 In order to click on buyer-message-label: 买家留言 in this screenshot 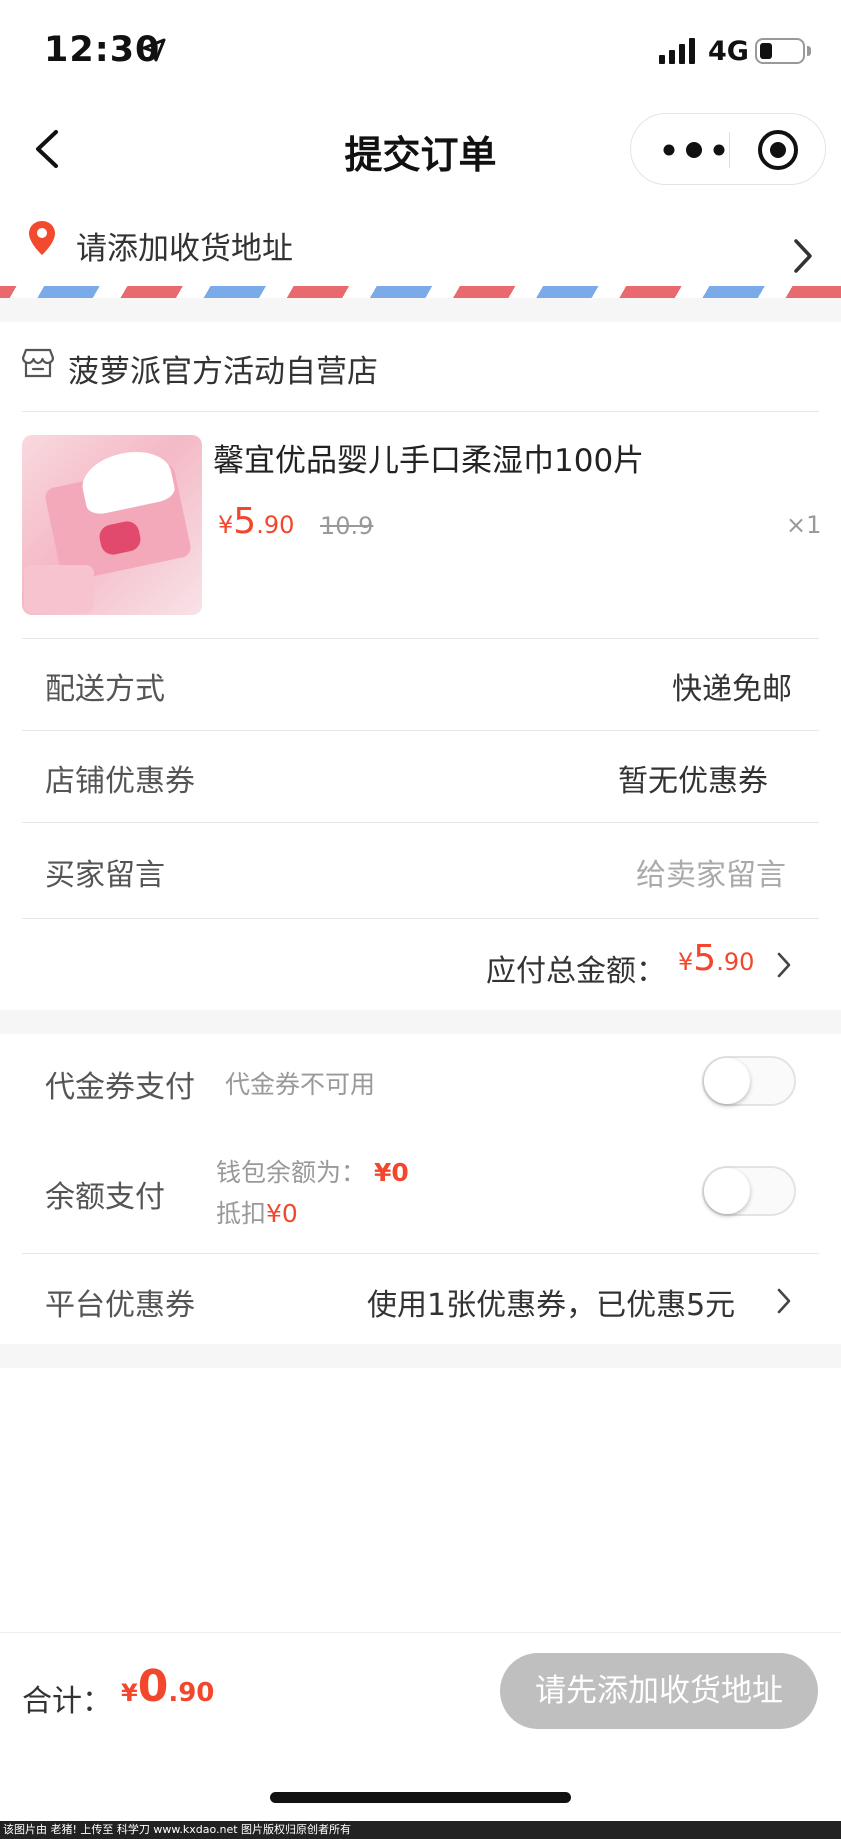, I will do `click(105, 875)`.